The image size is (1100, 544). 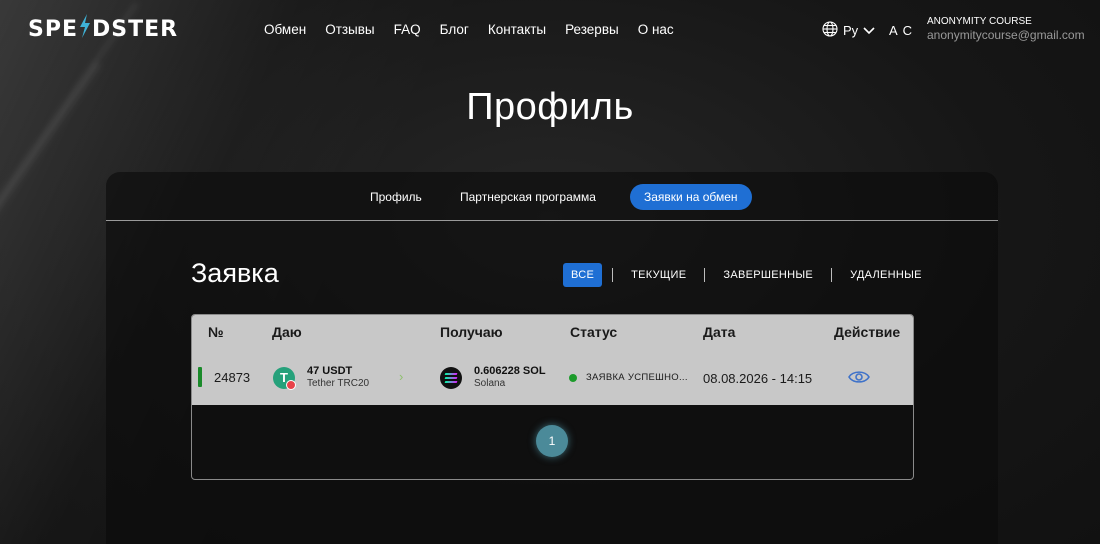 I want to click on language-selector: Ру, so click(x=848, y=30).